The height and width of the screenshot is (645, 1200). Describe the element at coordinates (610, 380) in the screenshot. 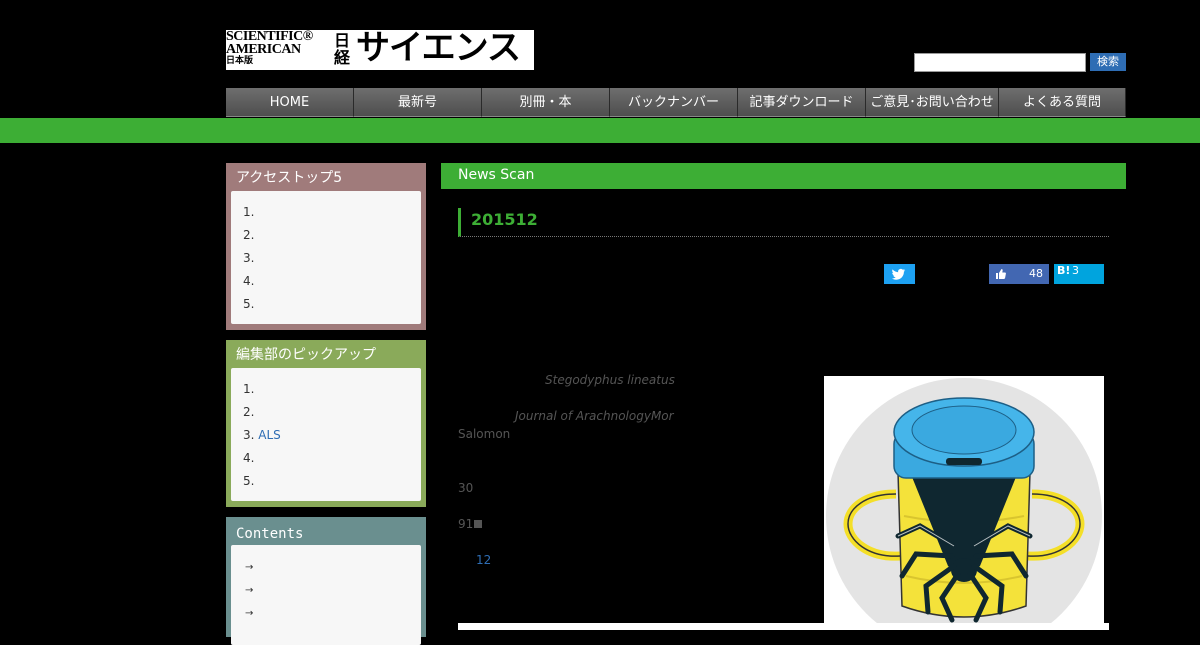

I see `species-name: Stegodyphus lineatus` at that location.